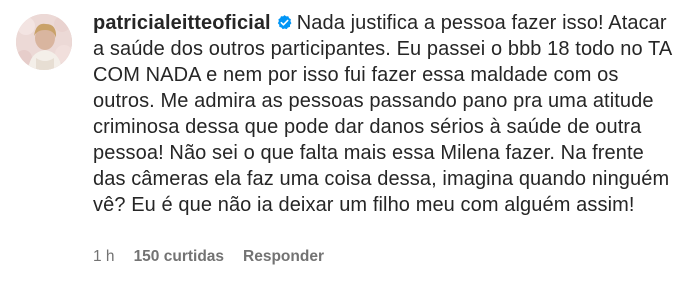 This screenshot has height=284, width=692. Describe the element at coordinates (104, 257) in the screenshot. I see `timestamp: 1 h` at that location.